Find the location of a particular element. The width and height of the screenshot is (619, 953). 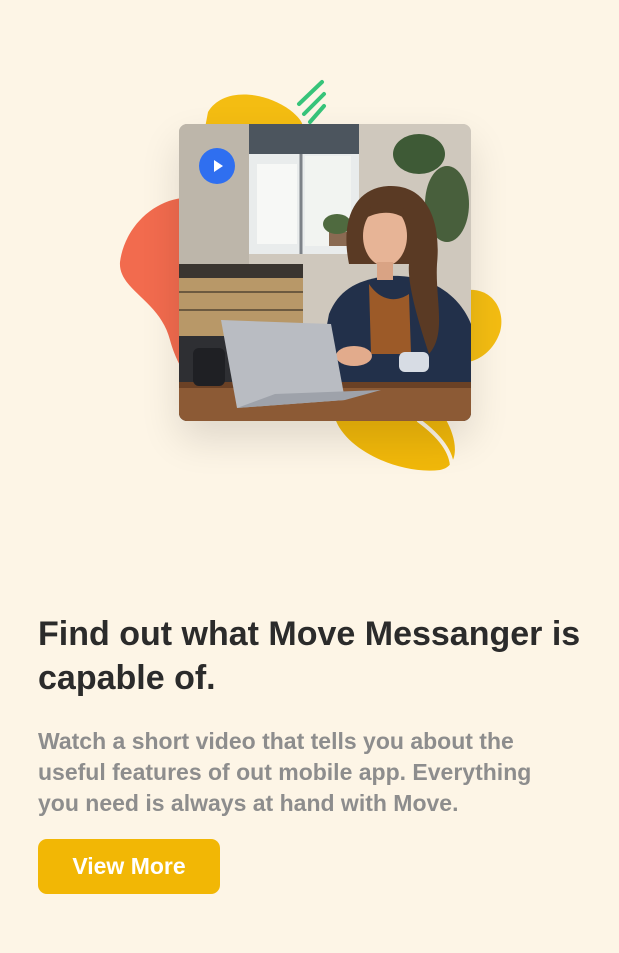

video-thumbnail is located at coordinates (325, 272).